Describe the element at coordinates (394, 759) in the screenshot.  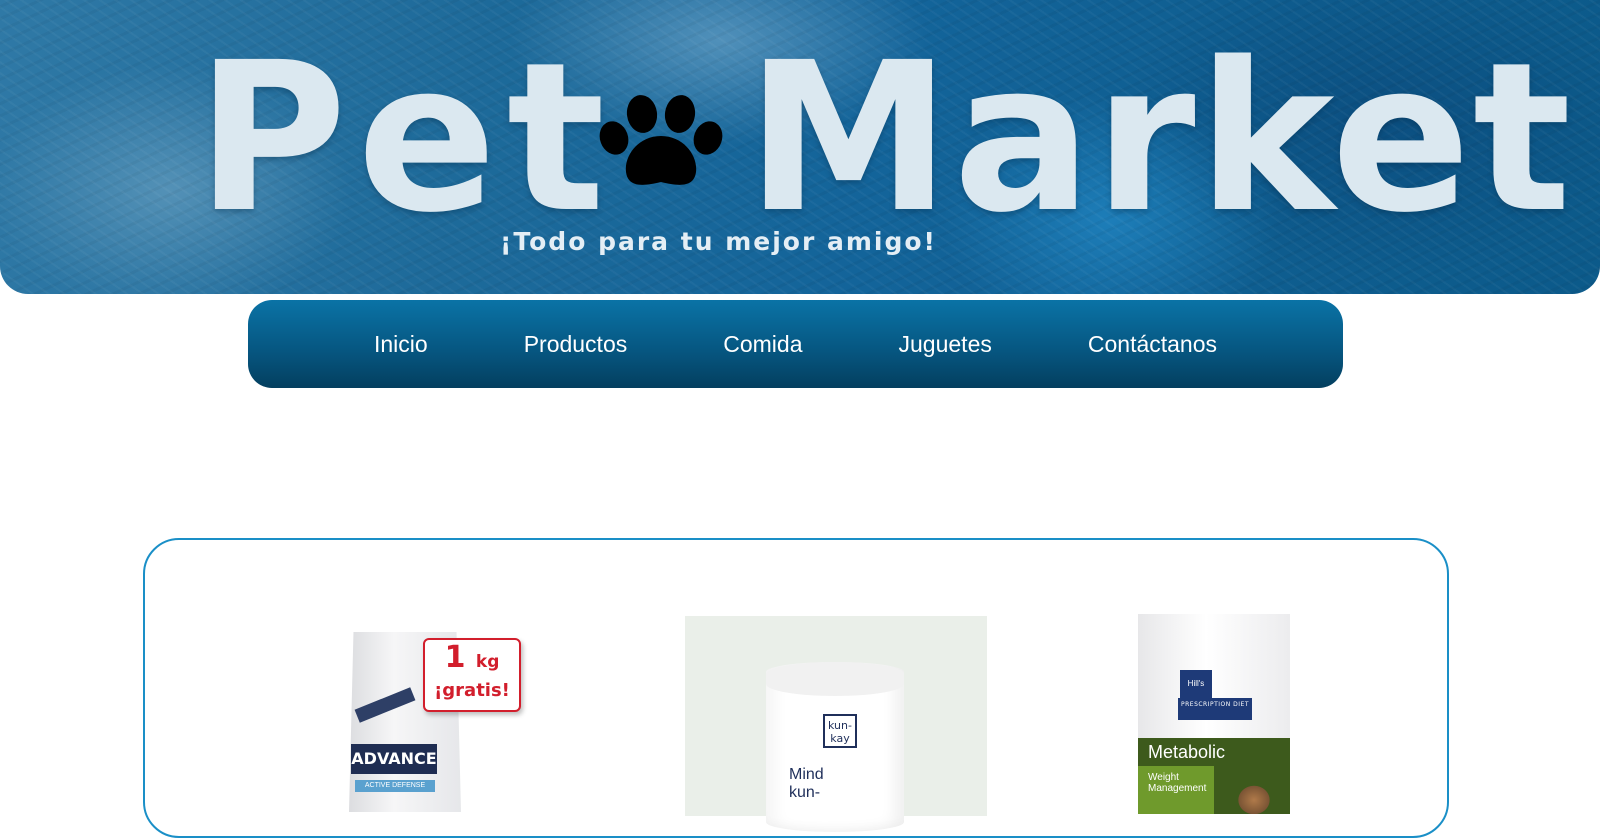
I see `product-brand: ADVANCE` at that location.